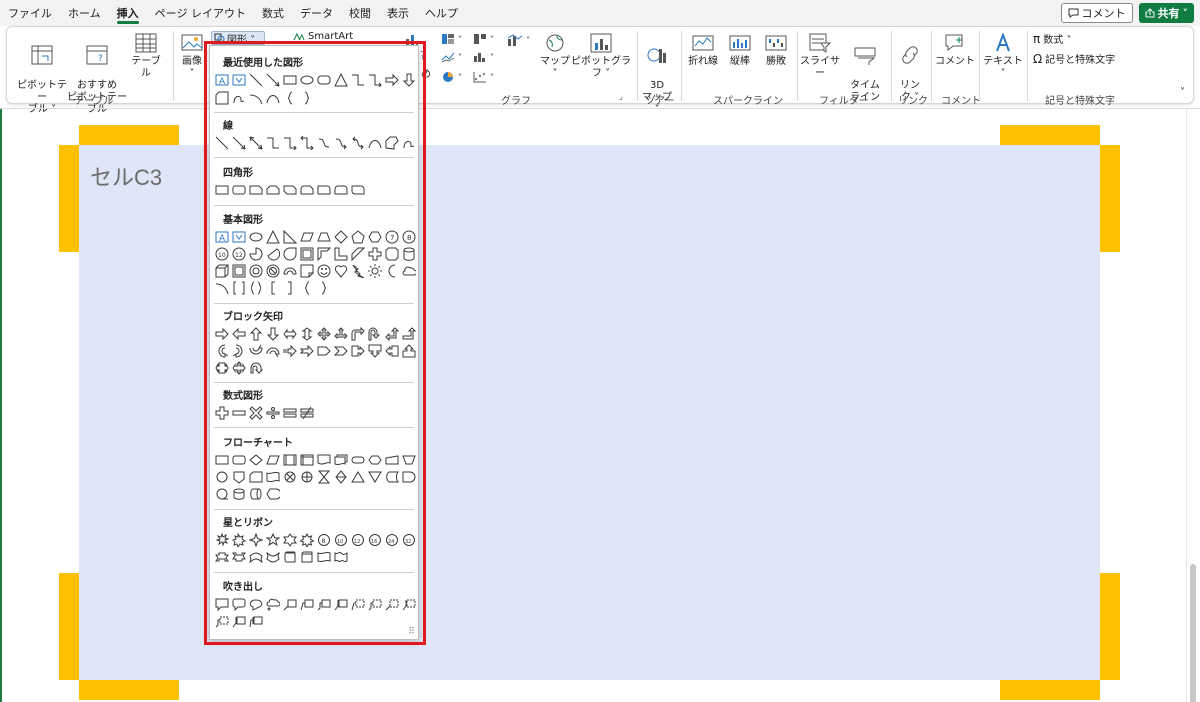 The height and width of the screenshot is (702, 1200). Describe the element at coordinates (273, 540) in the screenshot. I see `star5-shape` at that location.